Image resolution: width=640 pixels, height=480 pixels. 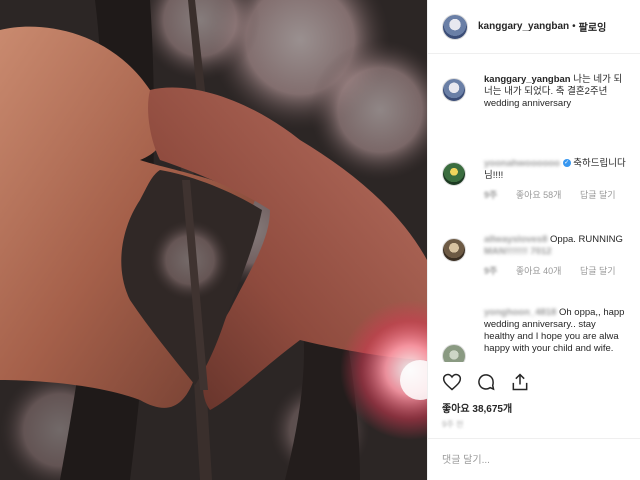 I want to click on heart-outline-icon, so click(x=452, y=382).